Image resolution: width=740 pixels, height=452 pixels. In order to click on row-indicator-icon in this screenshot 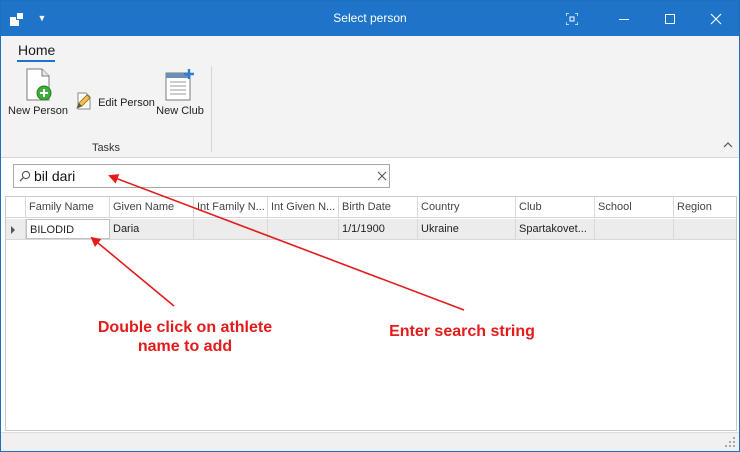, I will do `click(13, 230)`.